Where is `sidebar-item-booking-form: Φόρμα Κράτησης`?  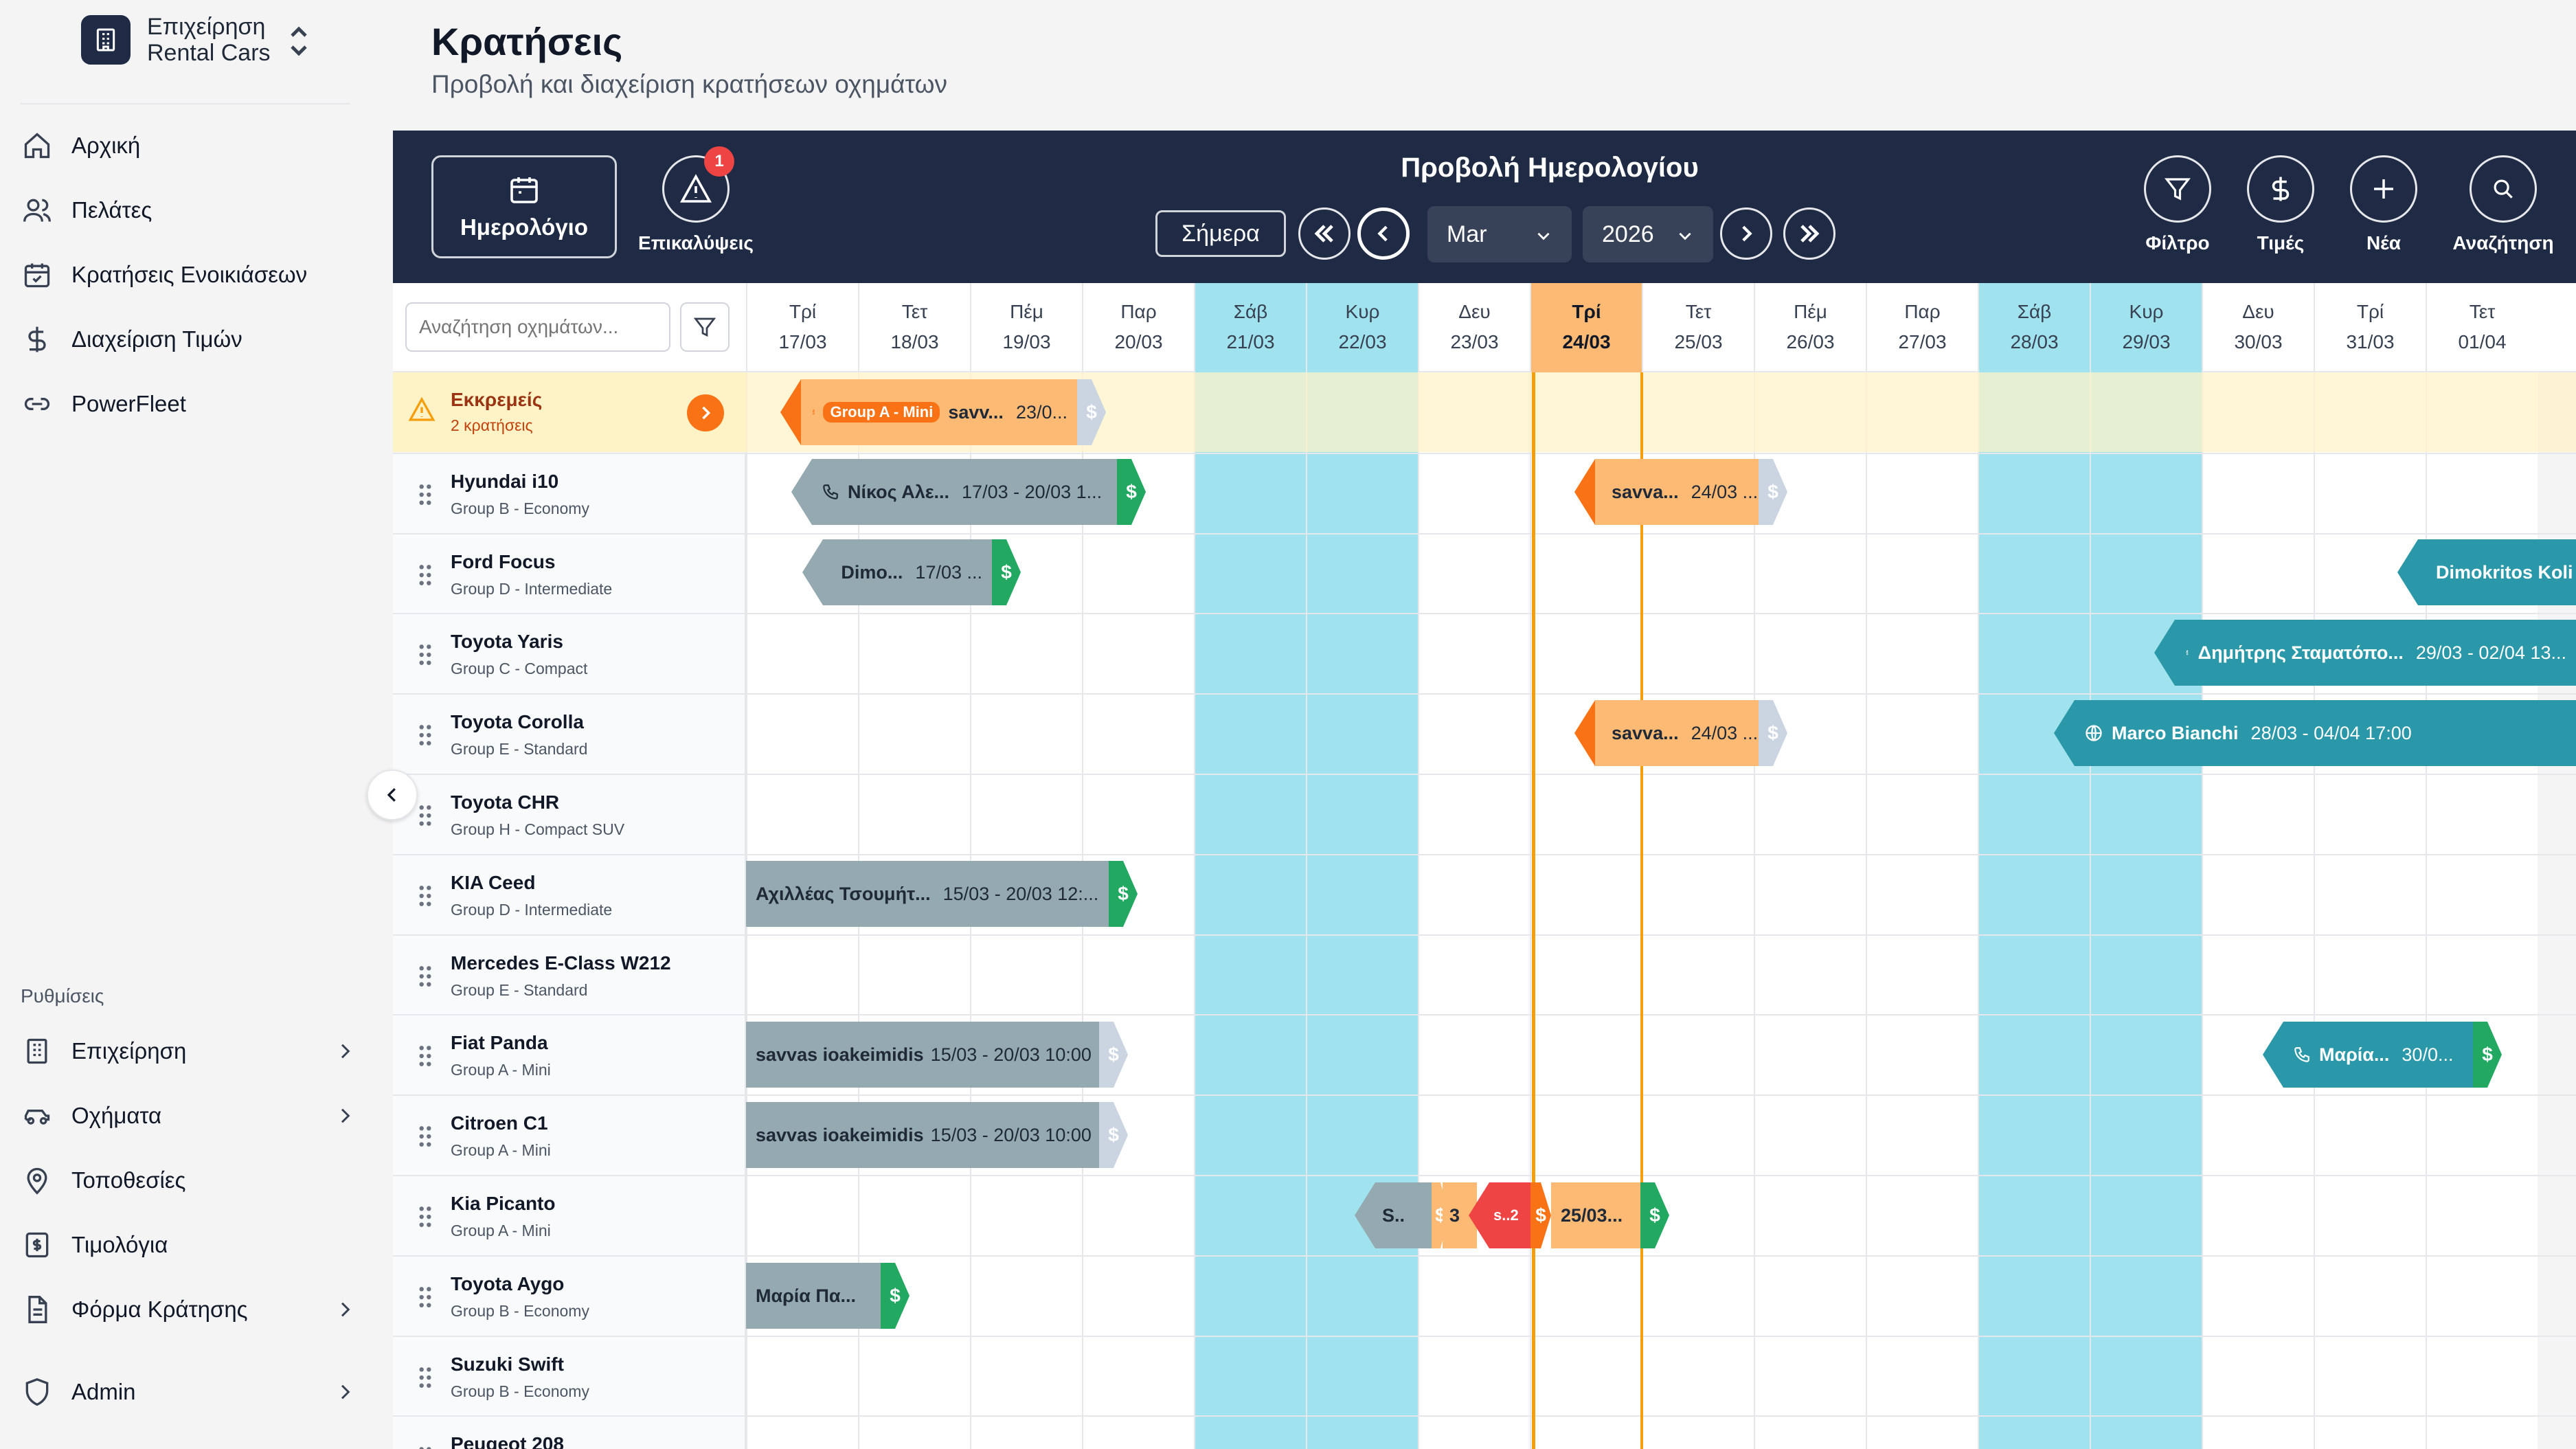 sidebar-item-booking-form: Φόρμα Κράτησης is located at coordinates (191, 1309).